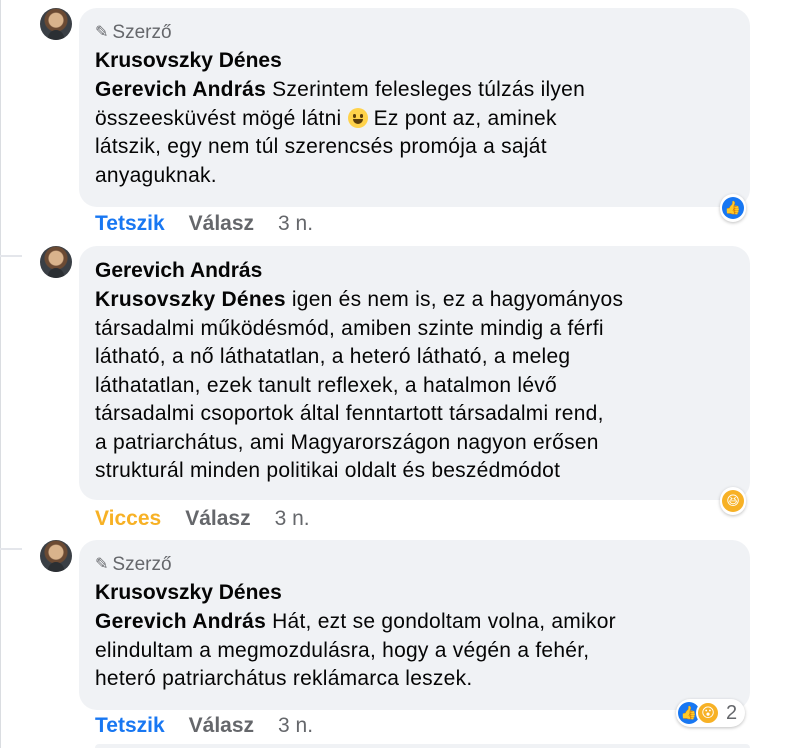 The width and height of the screenshot is (786, 748). I want to click on reaction-summary: 👍, so click(733, 208).